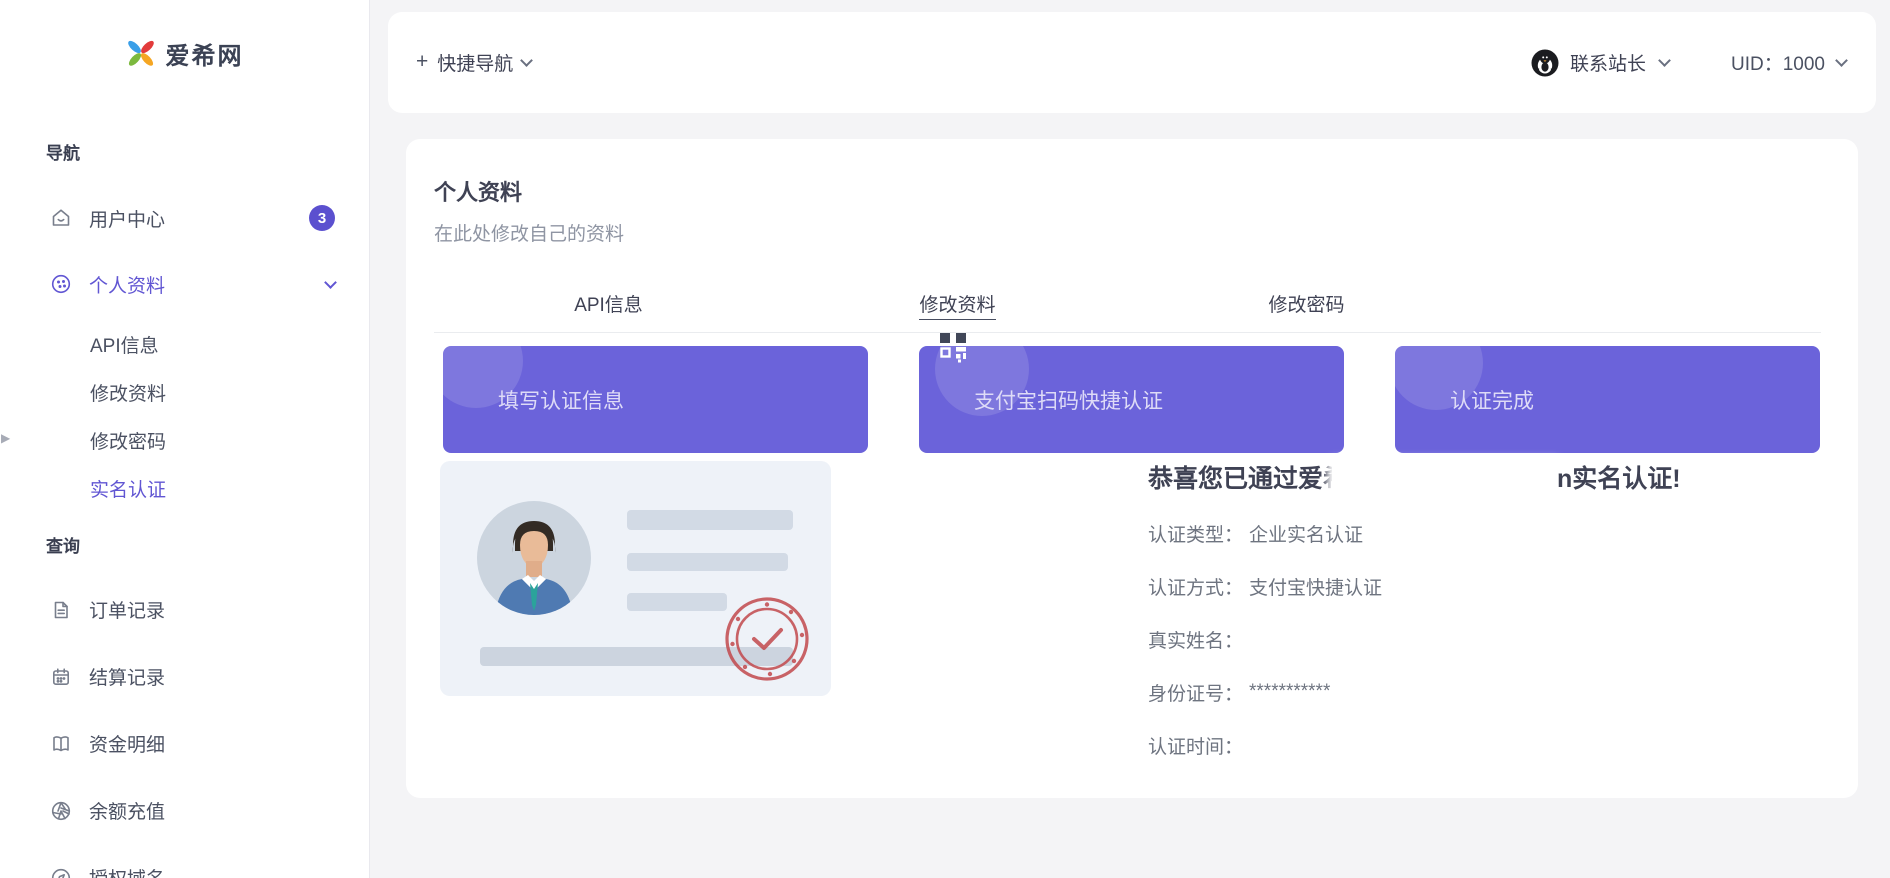 This screenshot has height=878, width=1890. I want to click on tab-edit-password: 修改密码, so click(1306, 303).